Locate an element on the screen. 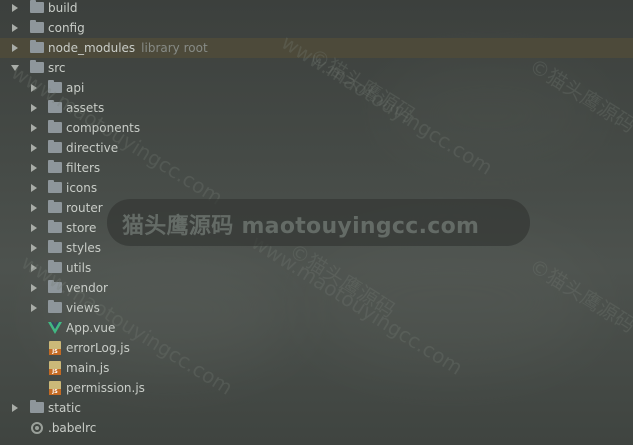  library-root-hint: library root is located at coordinates (174, 48).